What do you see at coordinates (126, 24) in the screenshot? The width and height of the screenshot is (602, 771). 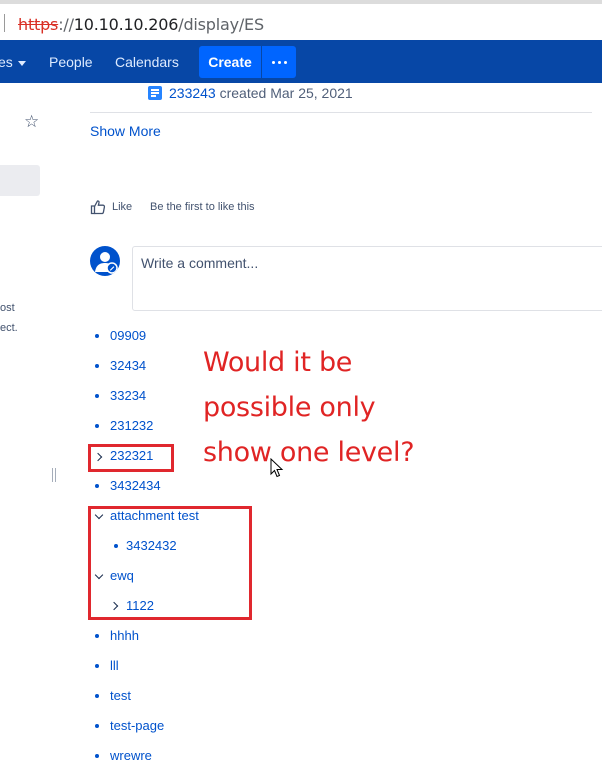 I see `url-host: 10.10.10.206` at bounding box center [126, 24].